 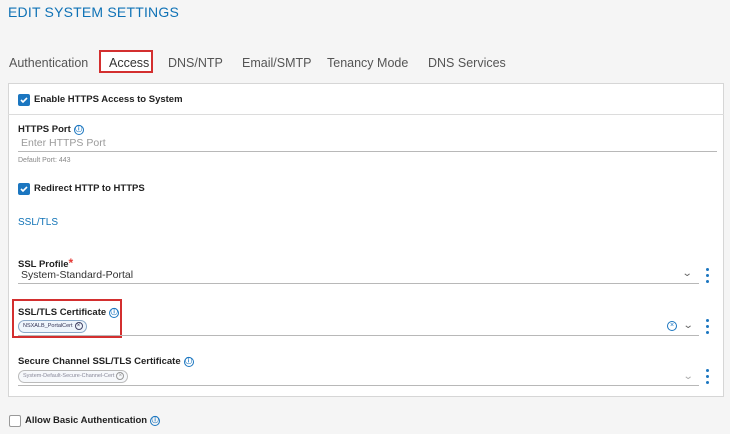 I want to click on tab-dns-services: DNS Services, so click(x=467, y=63).